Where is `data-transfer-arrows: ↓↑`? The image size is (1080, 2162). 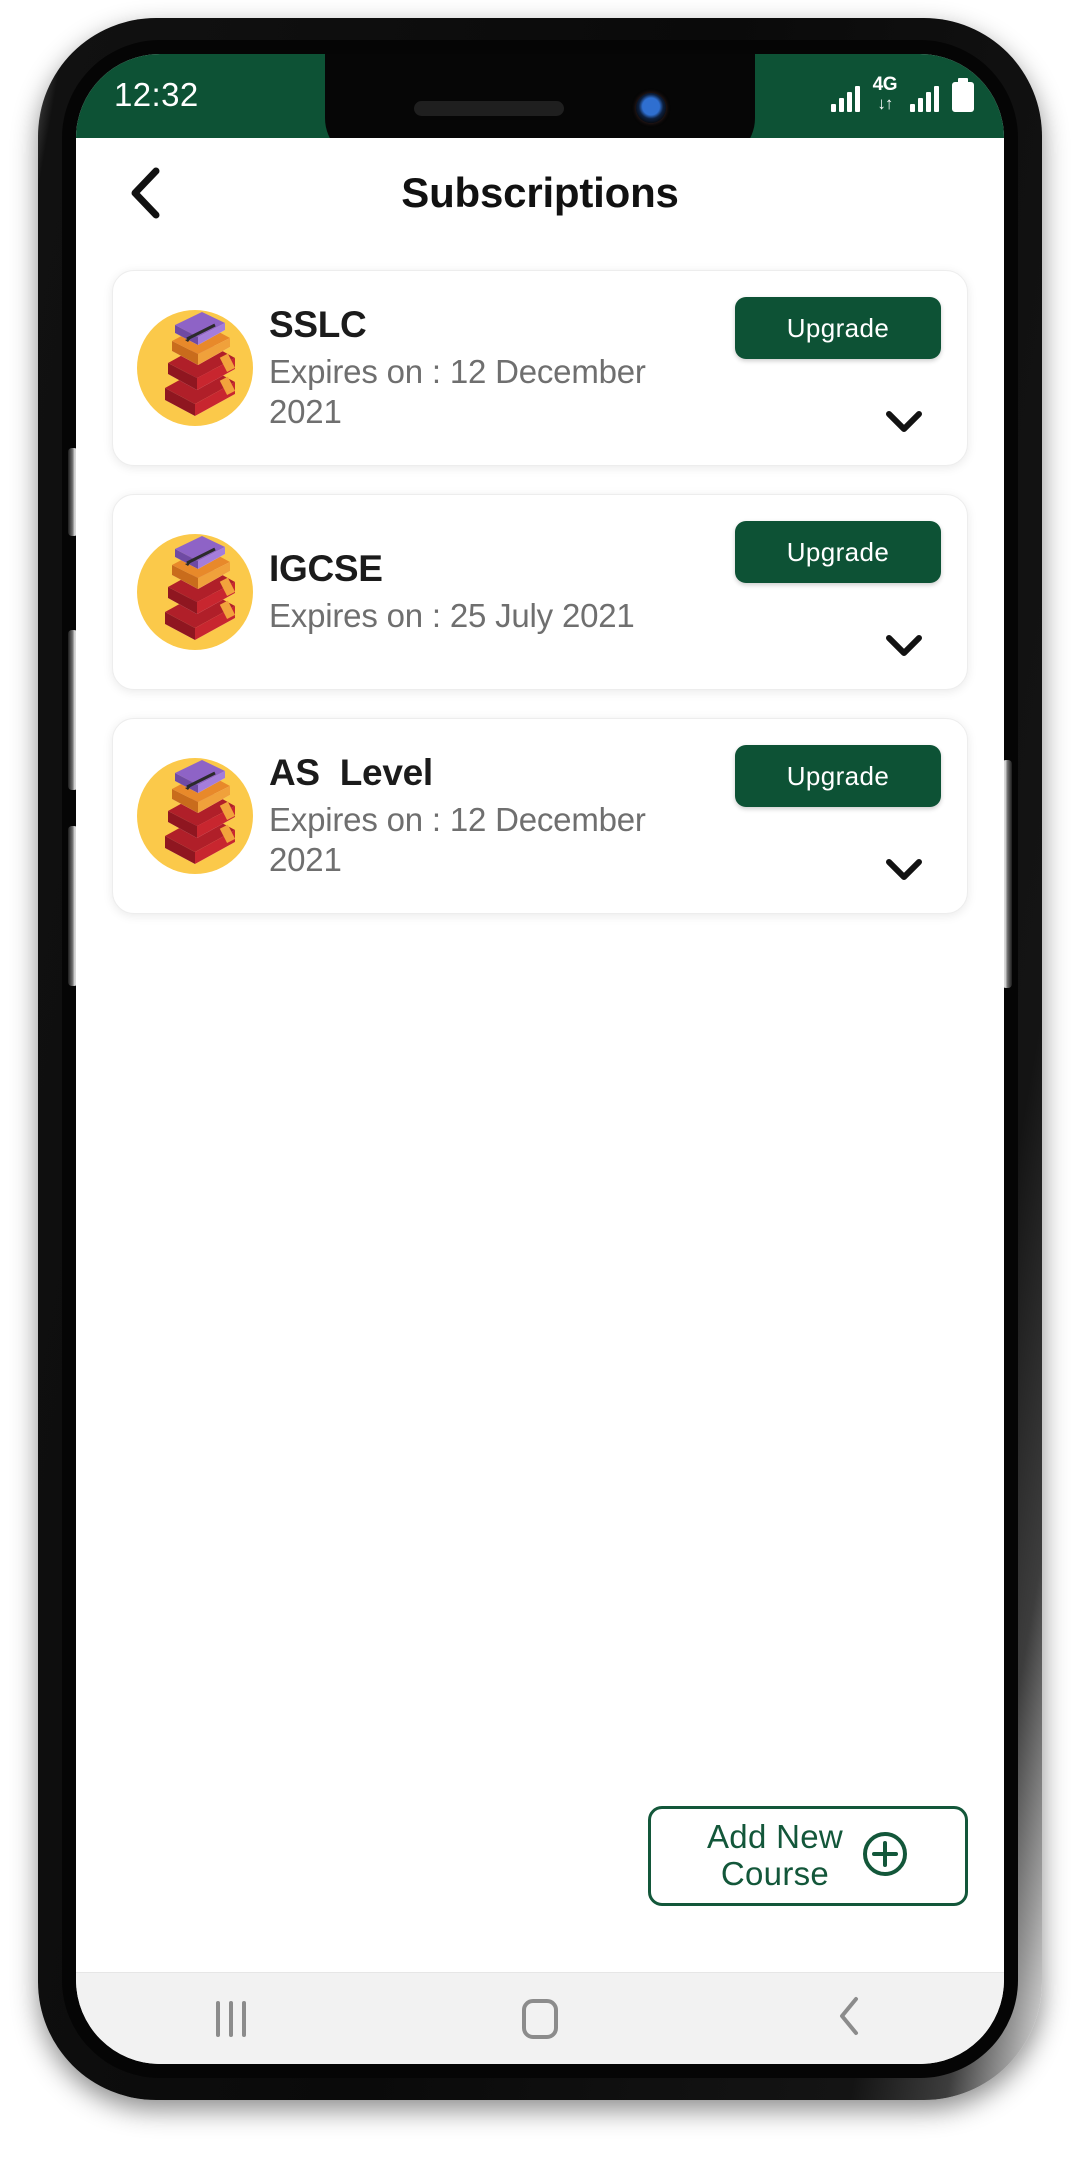 data-transfer-arrows: ↓↑ is located at coordinates (885, 103).